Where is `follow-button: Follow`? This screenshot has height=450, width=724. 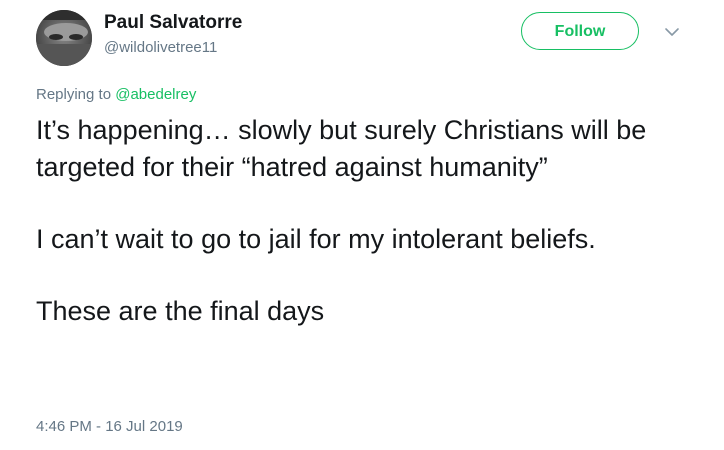
follow-button: Follow is located at coordinates (580, 31).